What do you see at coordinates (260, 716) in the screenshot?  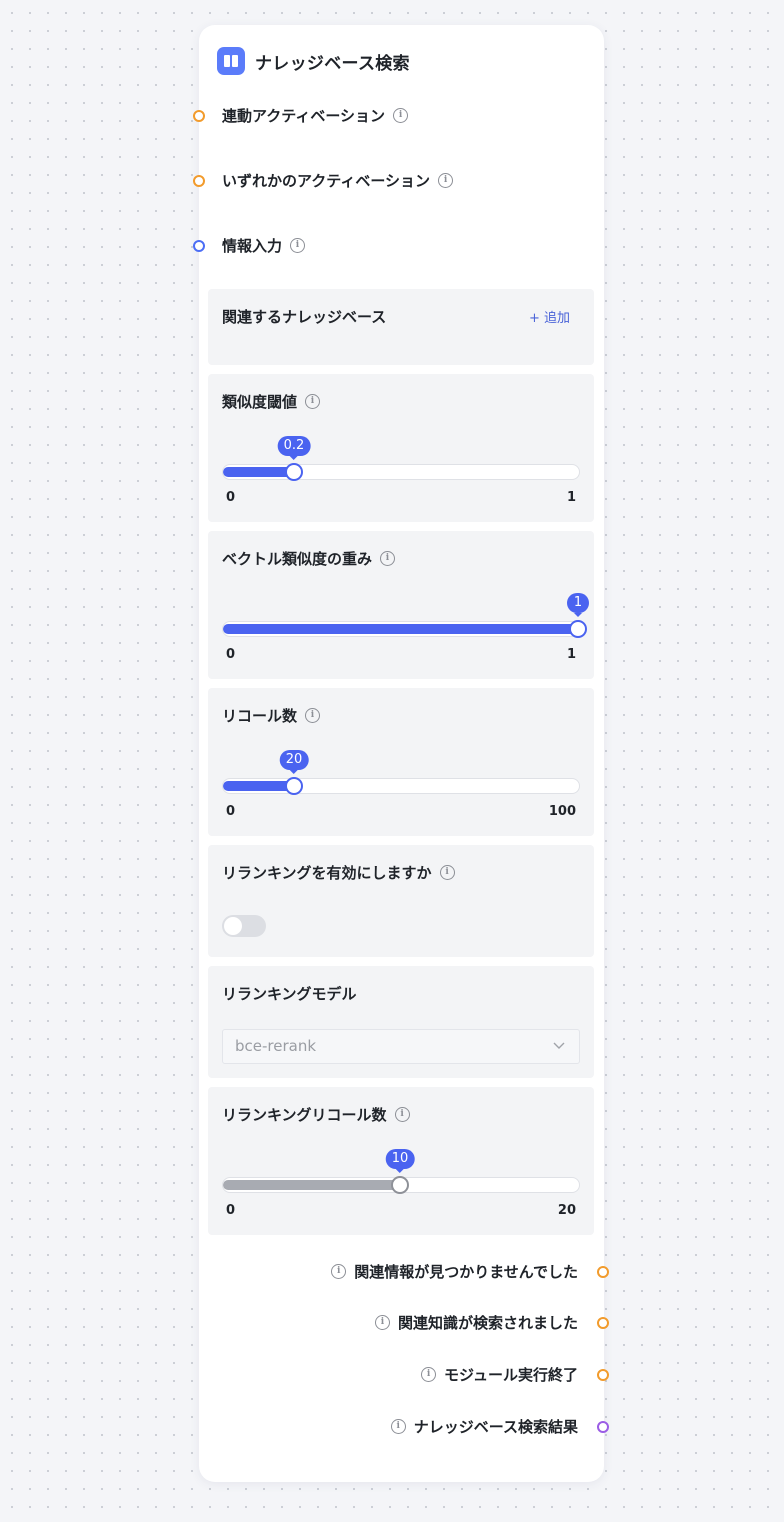 I see `recall-label-text: リコール数` at bounding box center [260, 716].